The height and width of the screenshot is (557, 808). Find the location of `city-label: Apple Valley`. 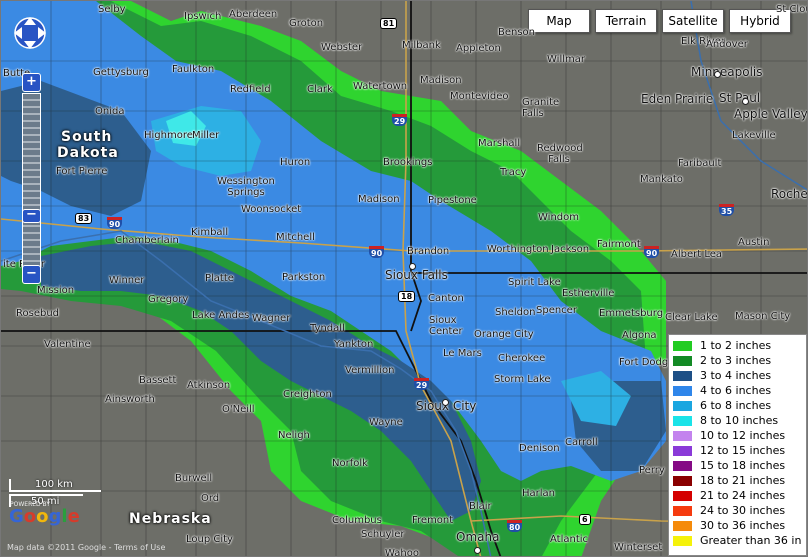

city-label: Apple Valley is located at coordinates (771, 114).